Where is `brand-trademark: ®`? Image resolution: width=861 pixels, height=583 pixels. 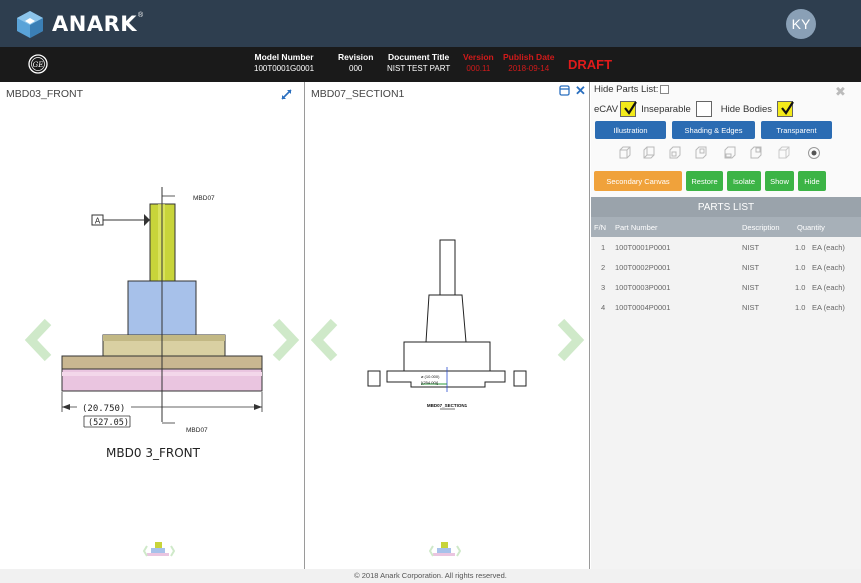
brand-trademark: ® is located at coordinates (141, 15).